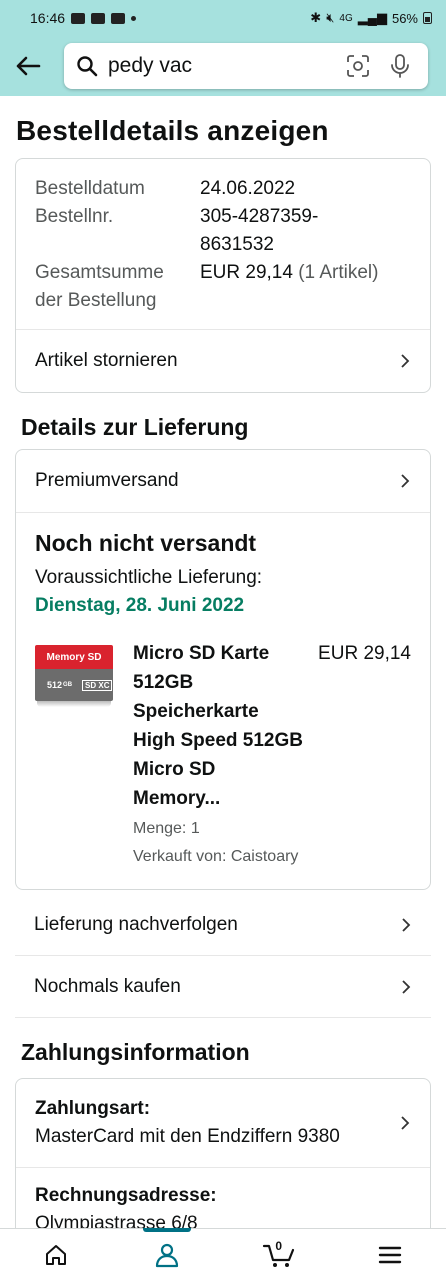 This screenshot has height=1280, width=446. I want to click on shipment-status: Noch nicht versandt, so click(146, 543).